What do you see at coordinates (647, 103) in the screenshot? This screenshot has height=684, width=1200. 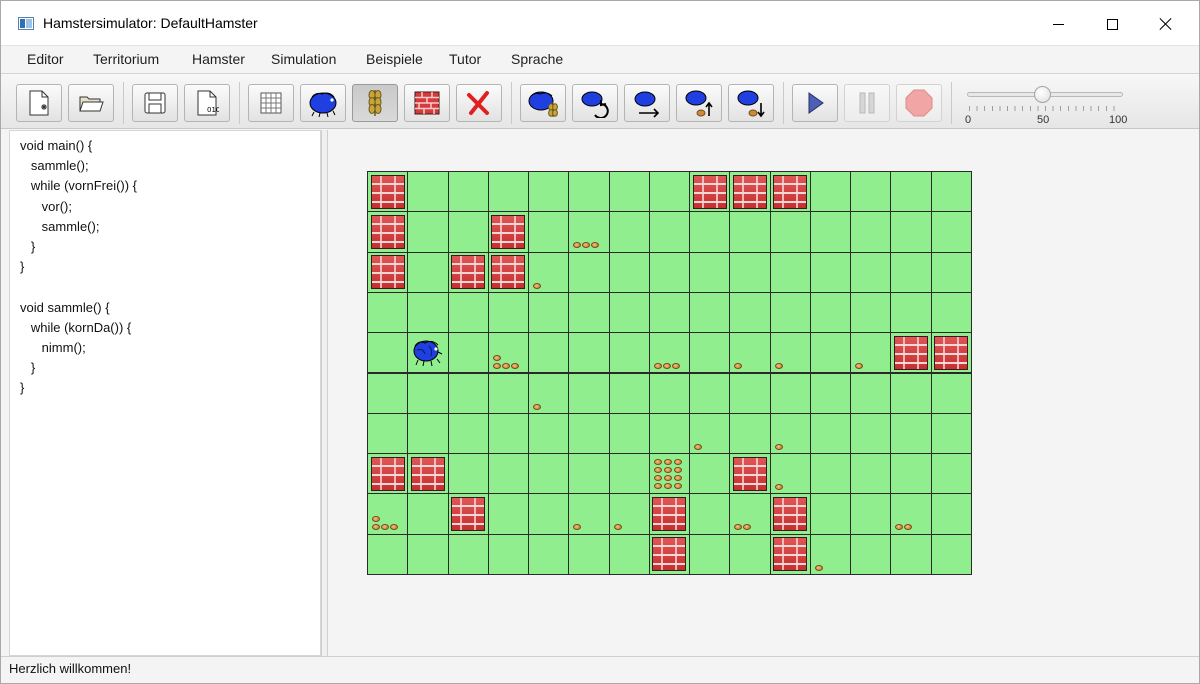 I see `move-forward-button` at bounding box center [647, 103].